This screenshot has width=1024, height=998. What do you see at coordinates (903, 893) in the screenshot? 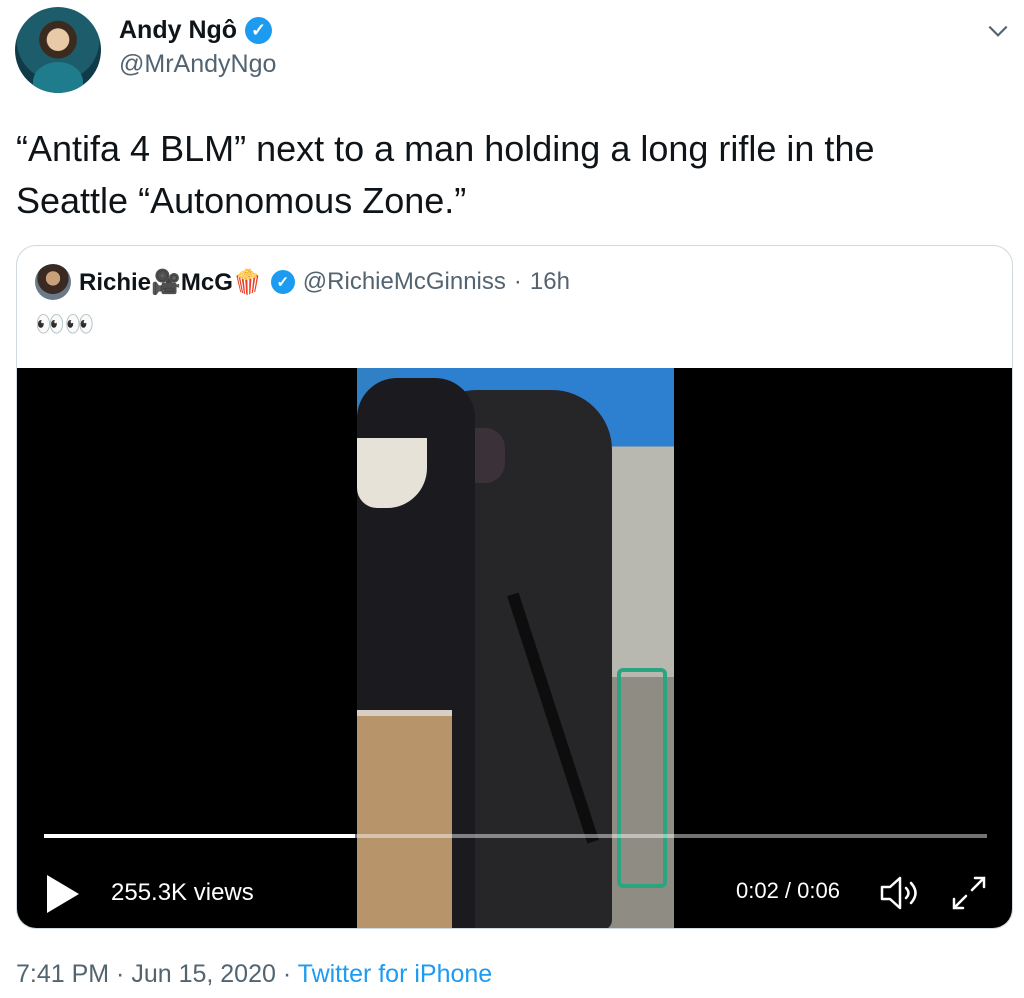
I see `volume-icon` at bounding box center [903, 893].